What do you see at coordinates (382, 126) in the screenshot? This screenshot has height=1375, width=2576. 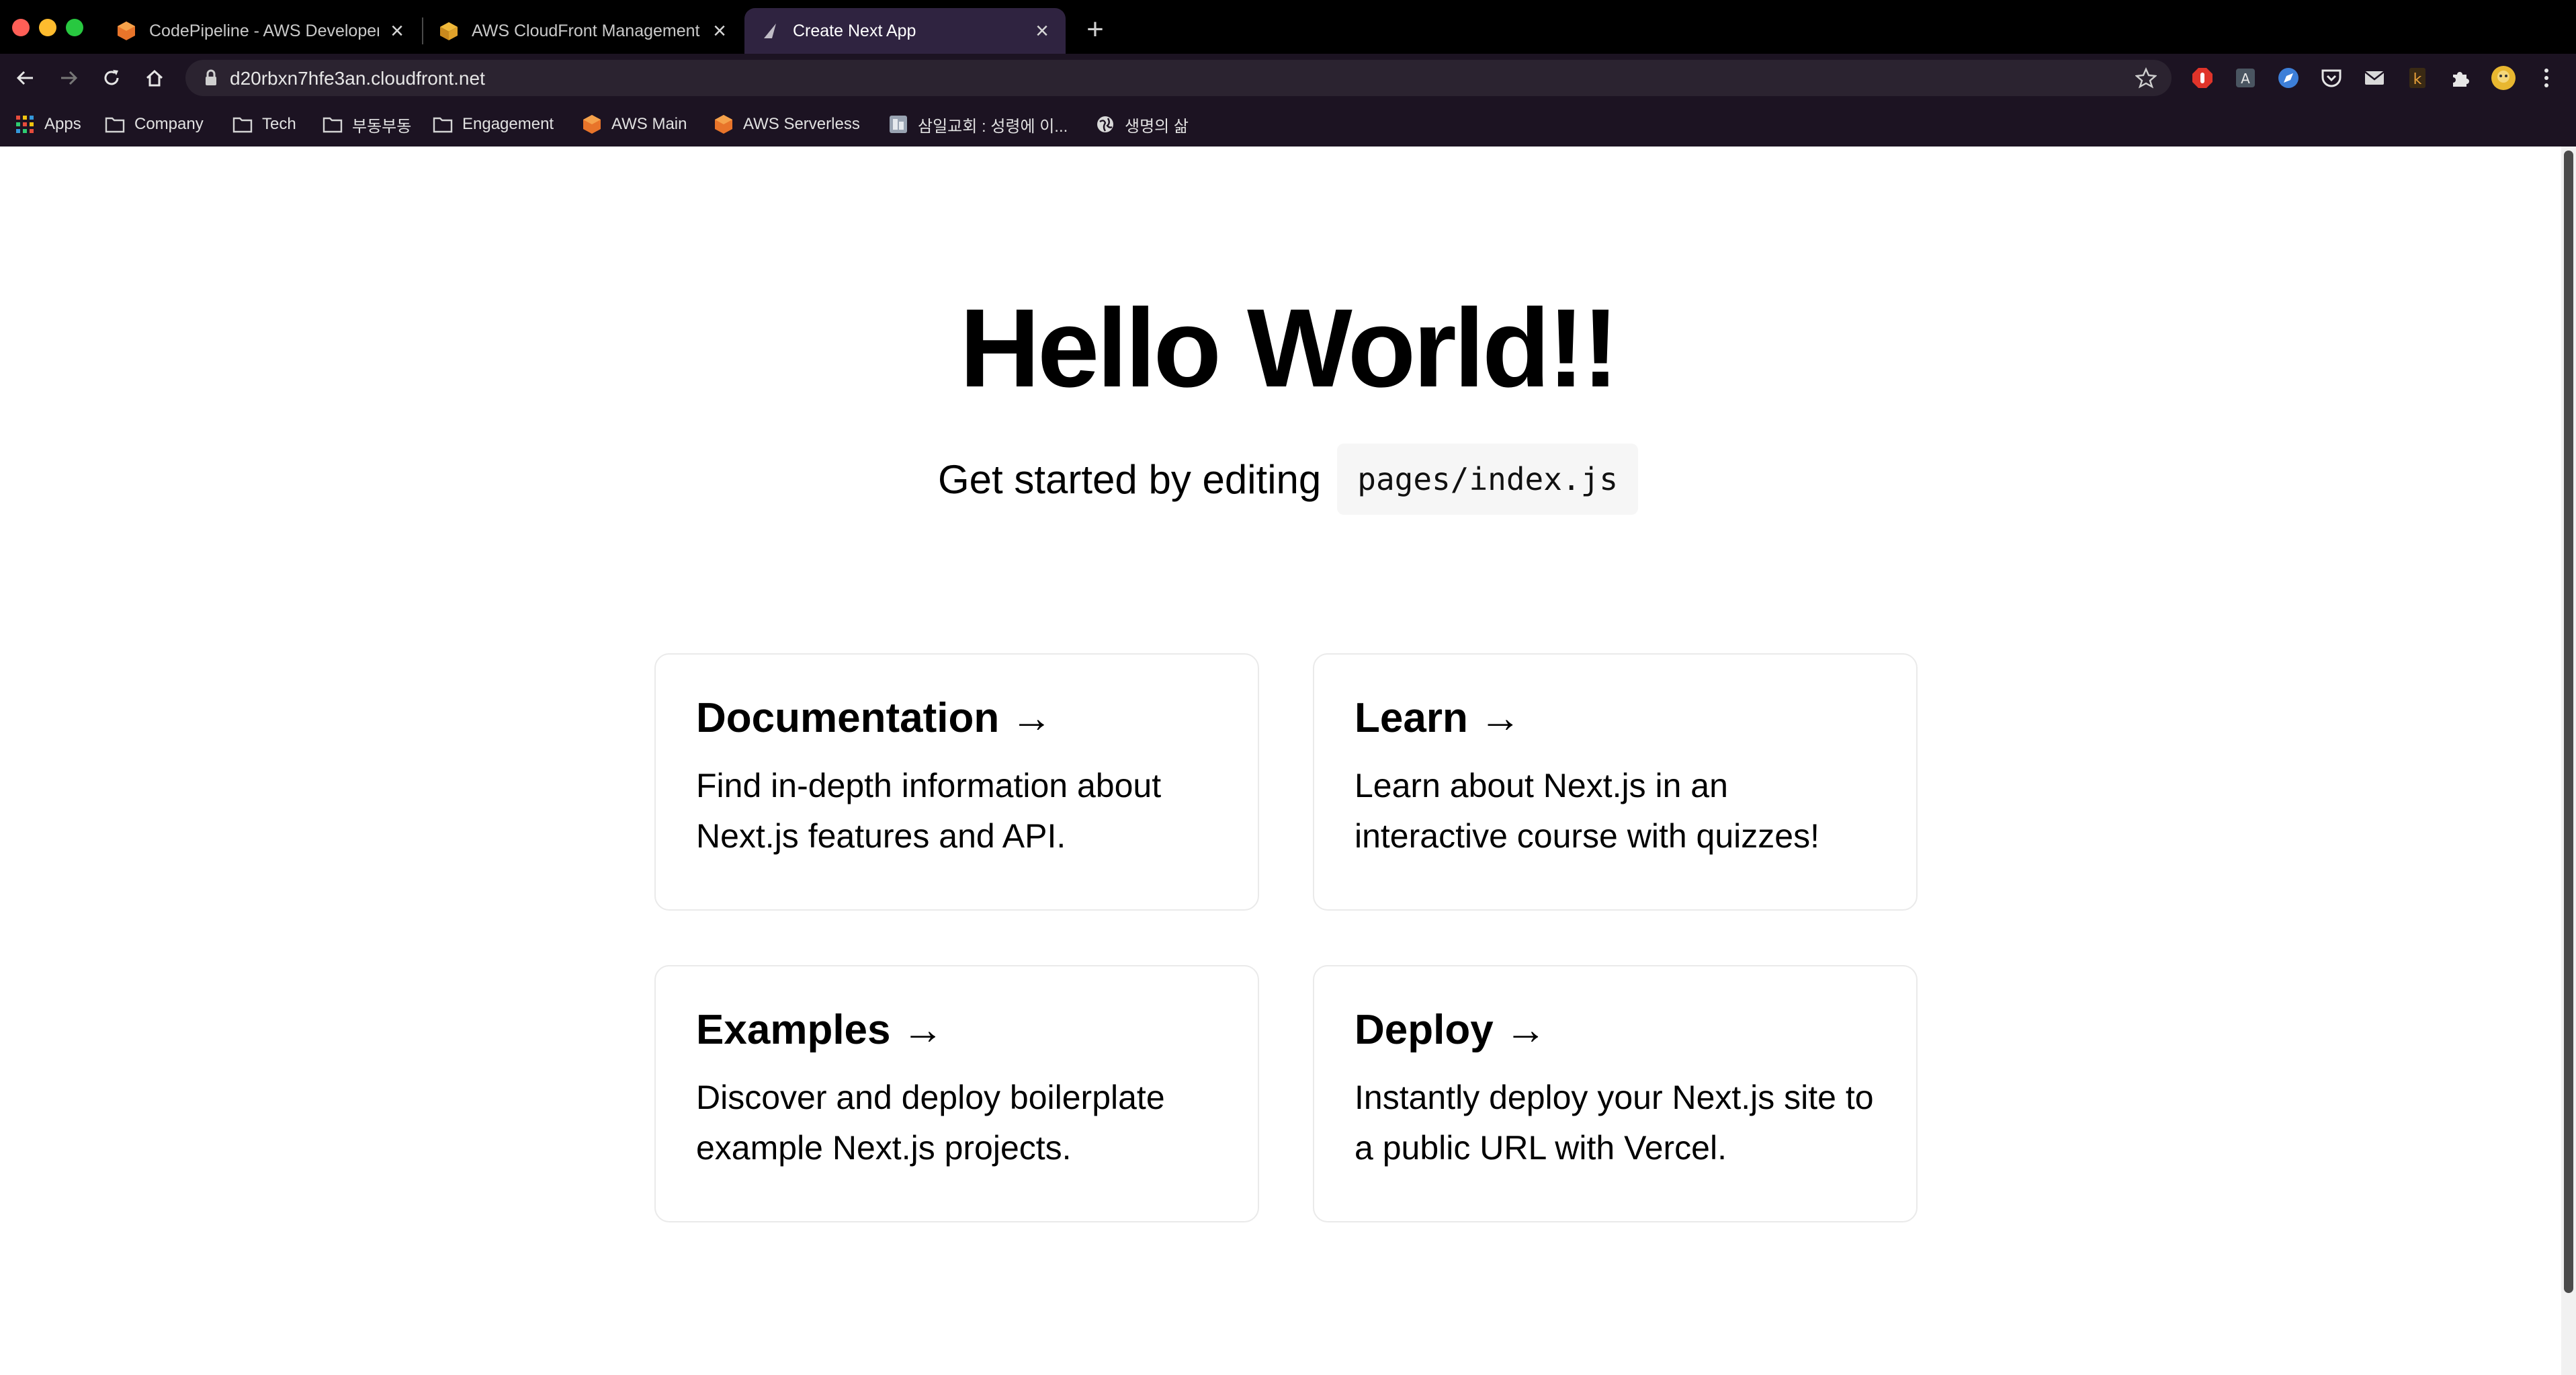 I see `bookmark-label: 부동부동` at bounding box center [382, 126].